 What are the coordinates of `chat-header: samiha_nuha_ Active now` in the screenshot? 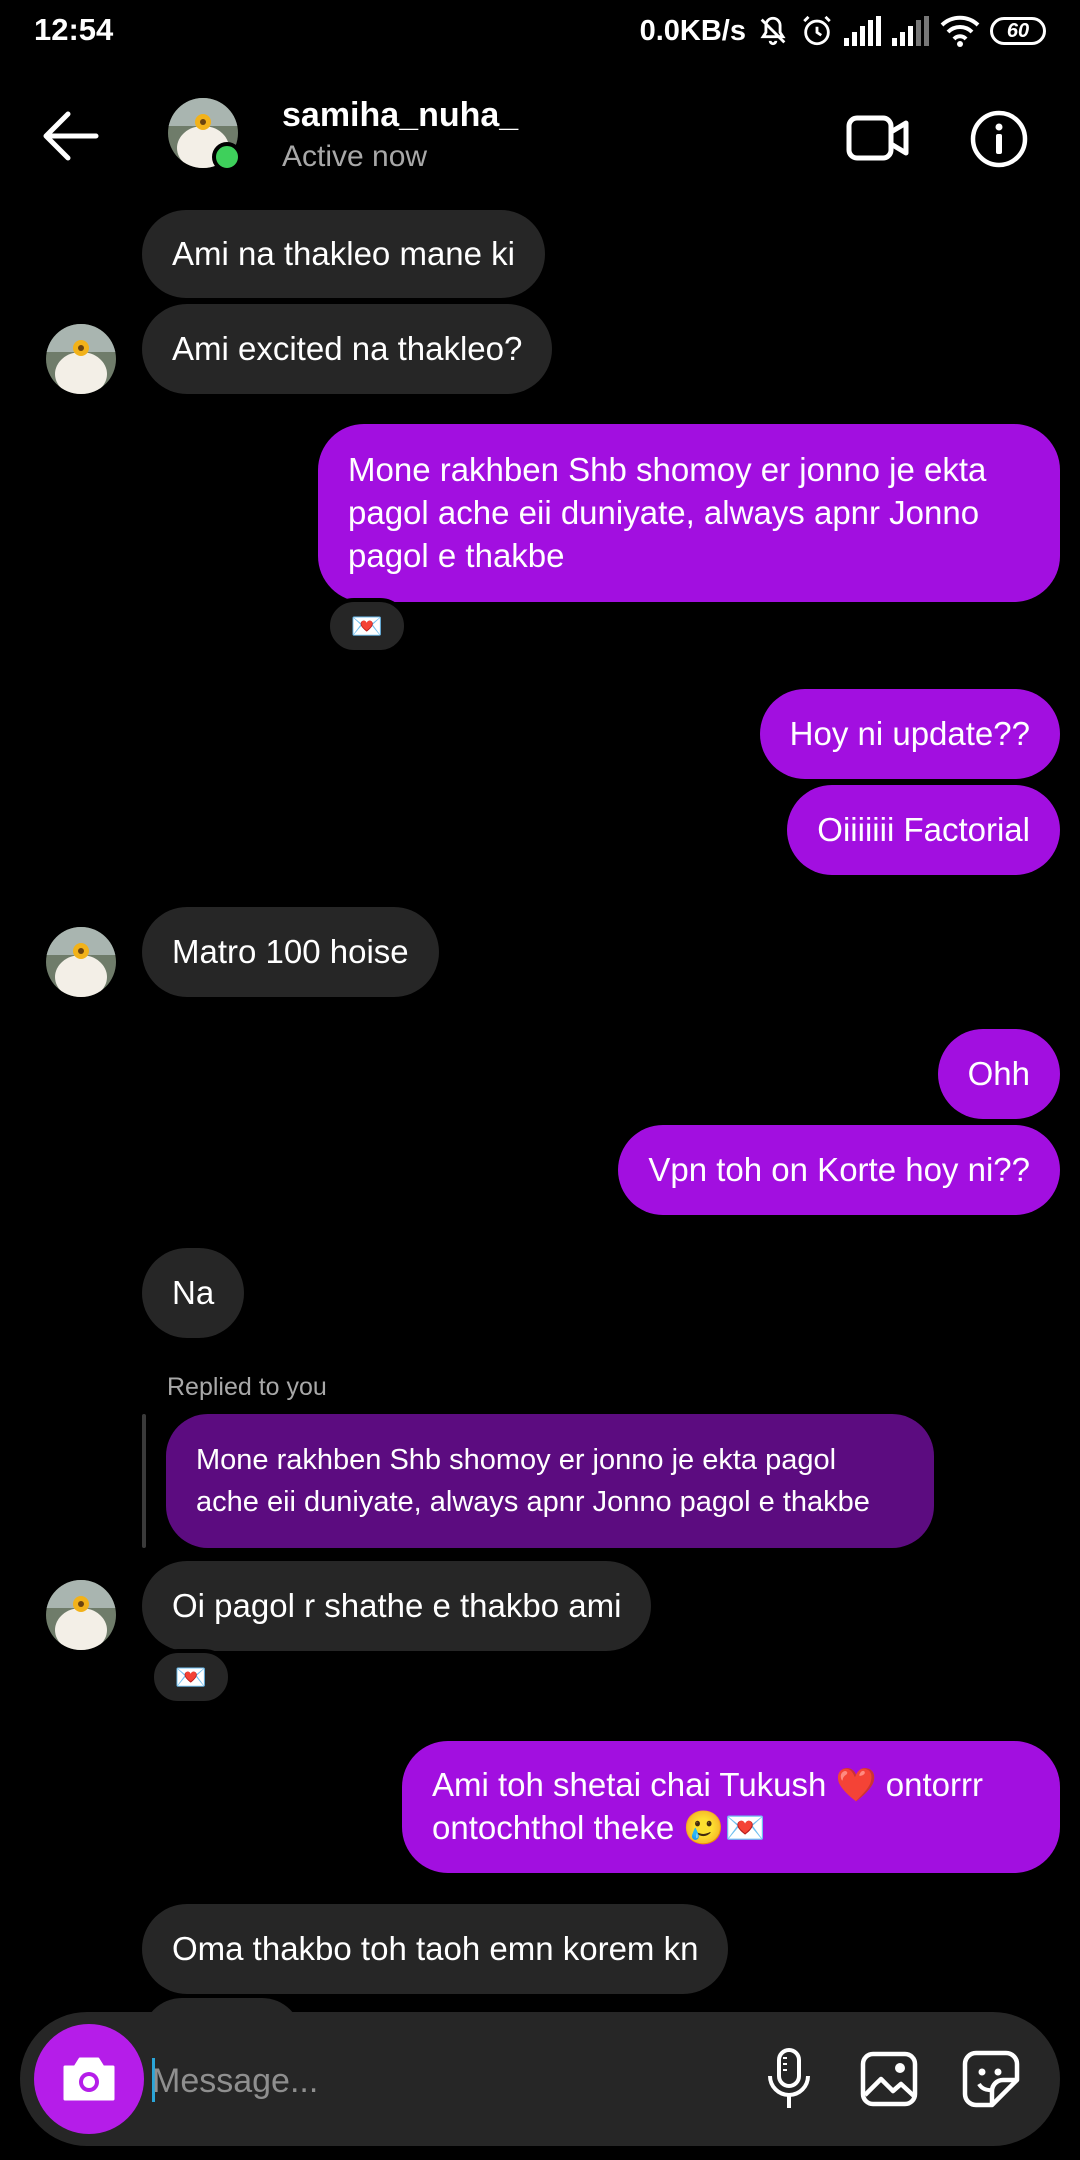 It's located at (540, 138).